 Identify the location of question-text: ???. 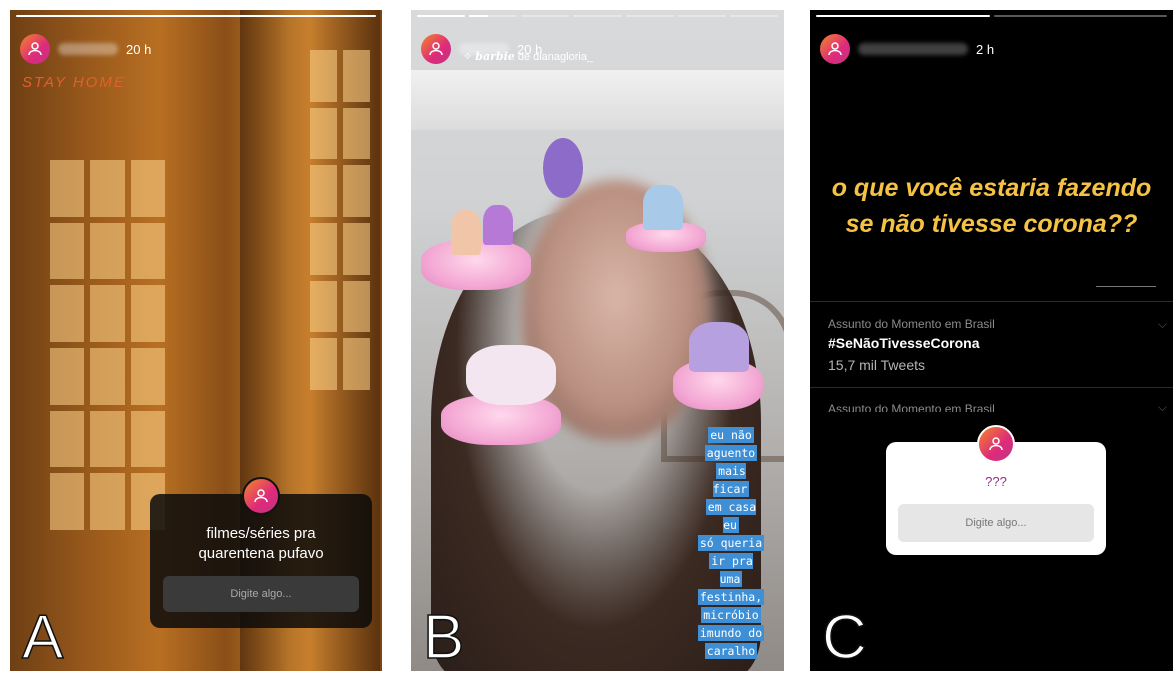
(996, 481).